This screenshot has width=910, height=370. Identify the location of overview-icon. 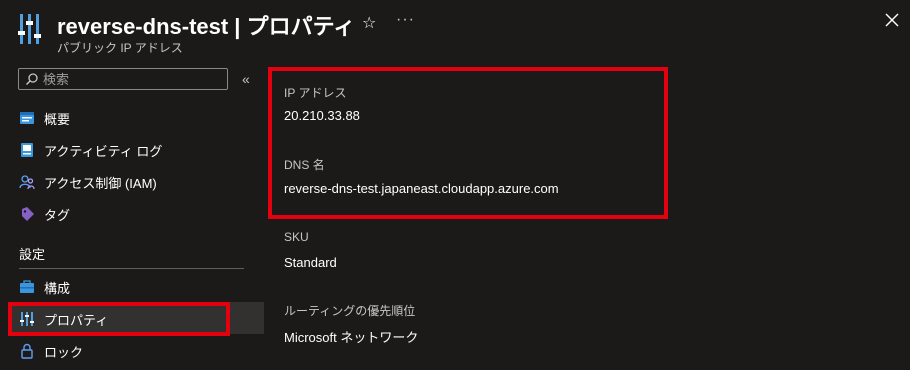
(27, 118).